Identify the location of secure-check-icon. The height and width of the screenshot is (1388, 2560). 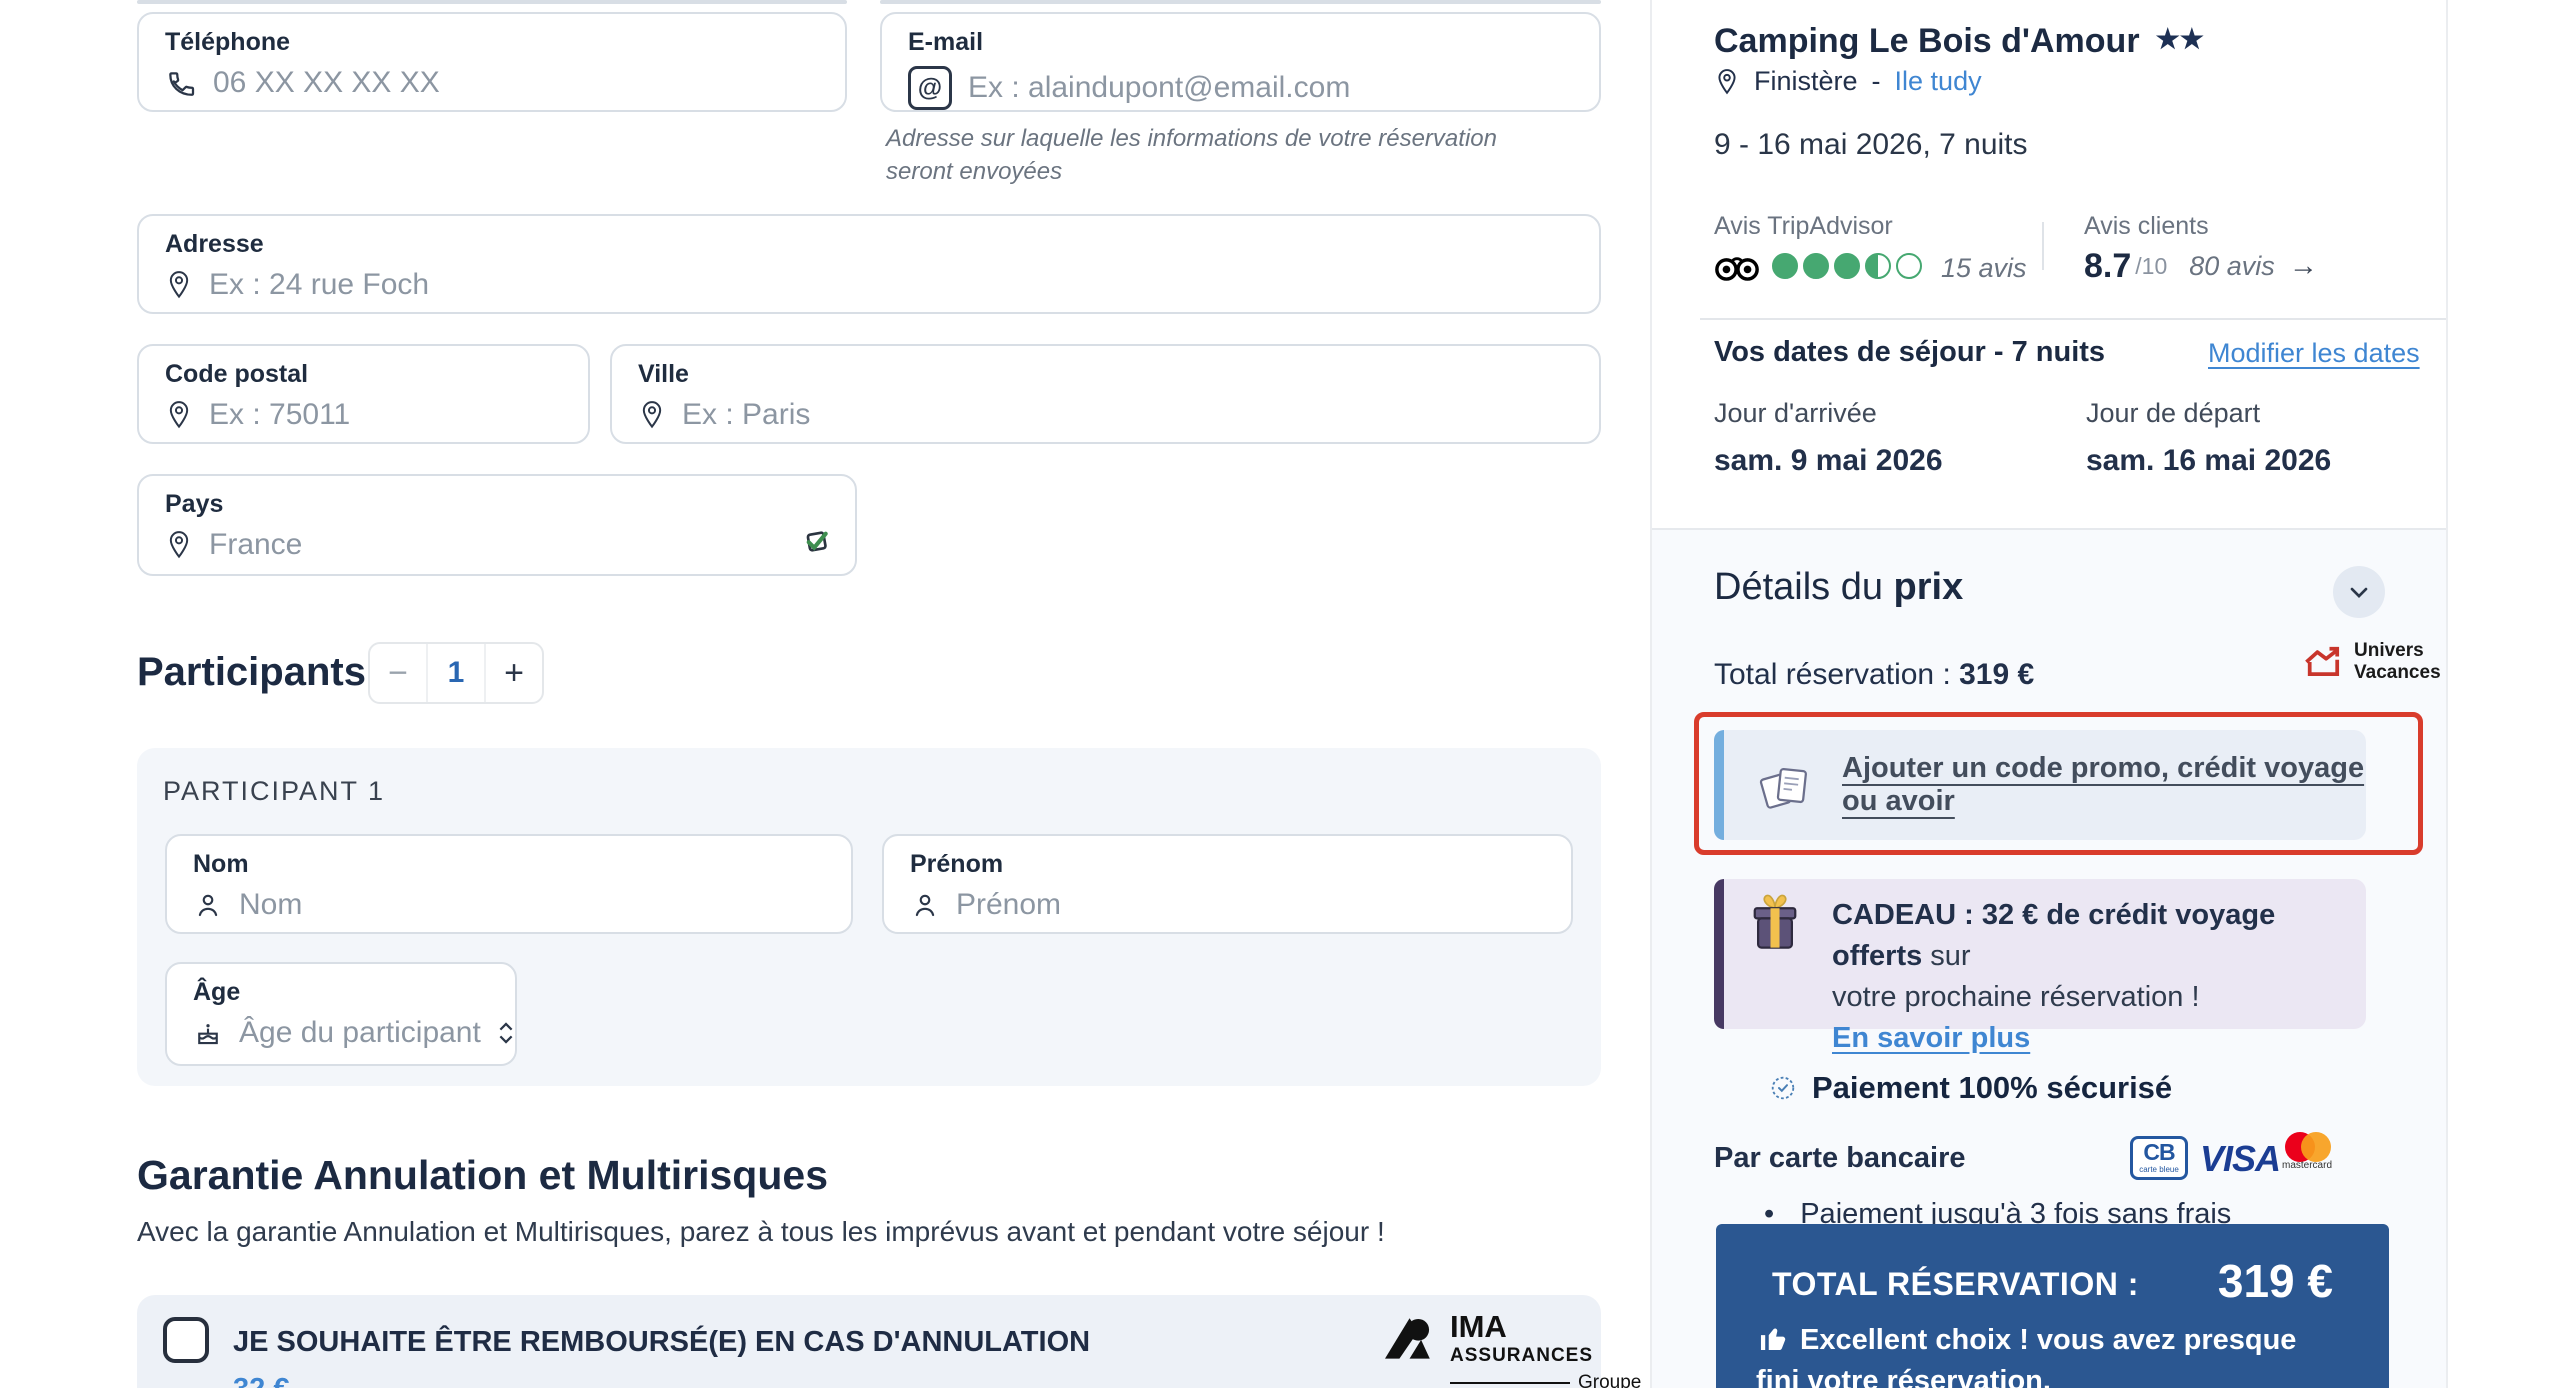
(1783, 1088).